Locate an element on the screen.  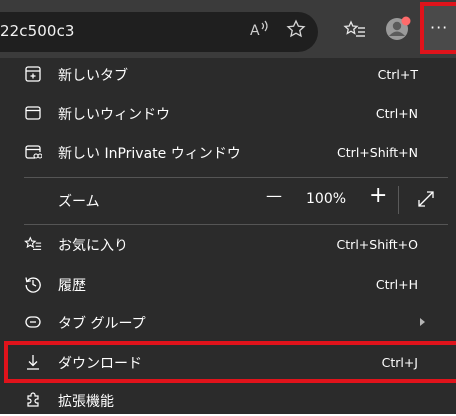
favorites-icon is located at coordinates (33, 244).